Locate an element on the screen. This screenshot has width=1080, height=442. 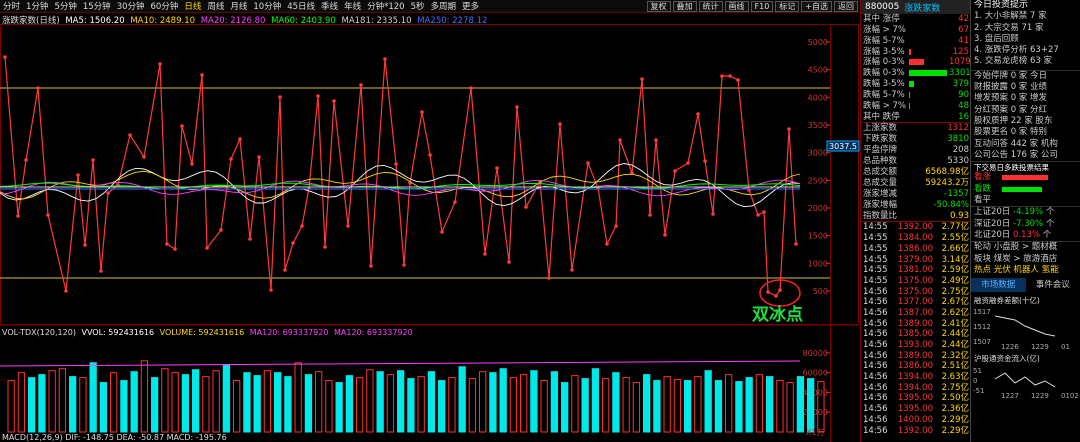
stat-value: -50.84% is located at coordinates (951, 204).